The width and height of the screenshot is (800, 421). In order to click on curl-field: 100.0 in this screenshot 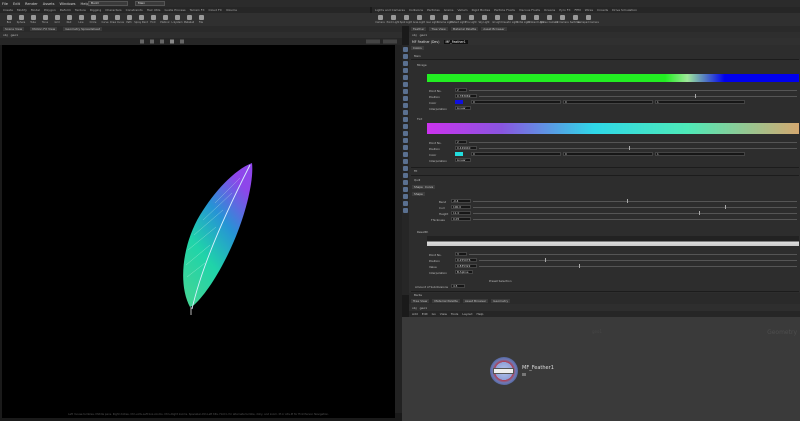, I will do `click(461, 207)`.